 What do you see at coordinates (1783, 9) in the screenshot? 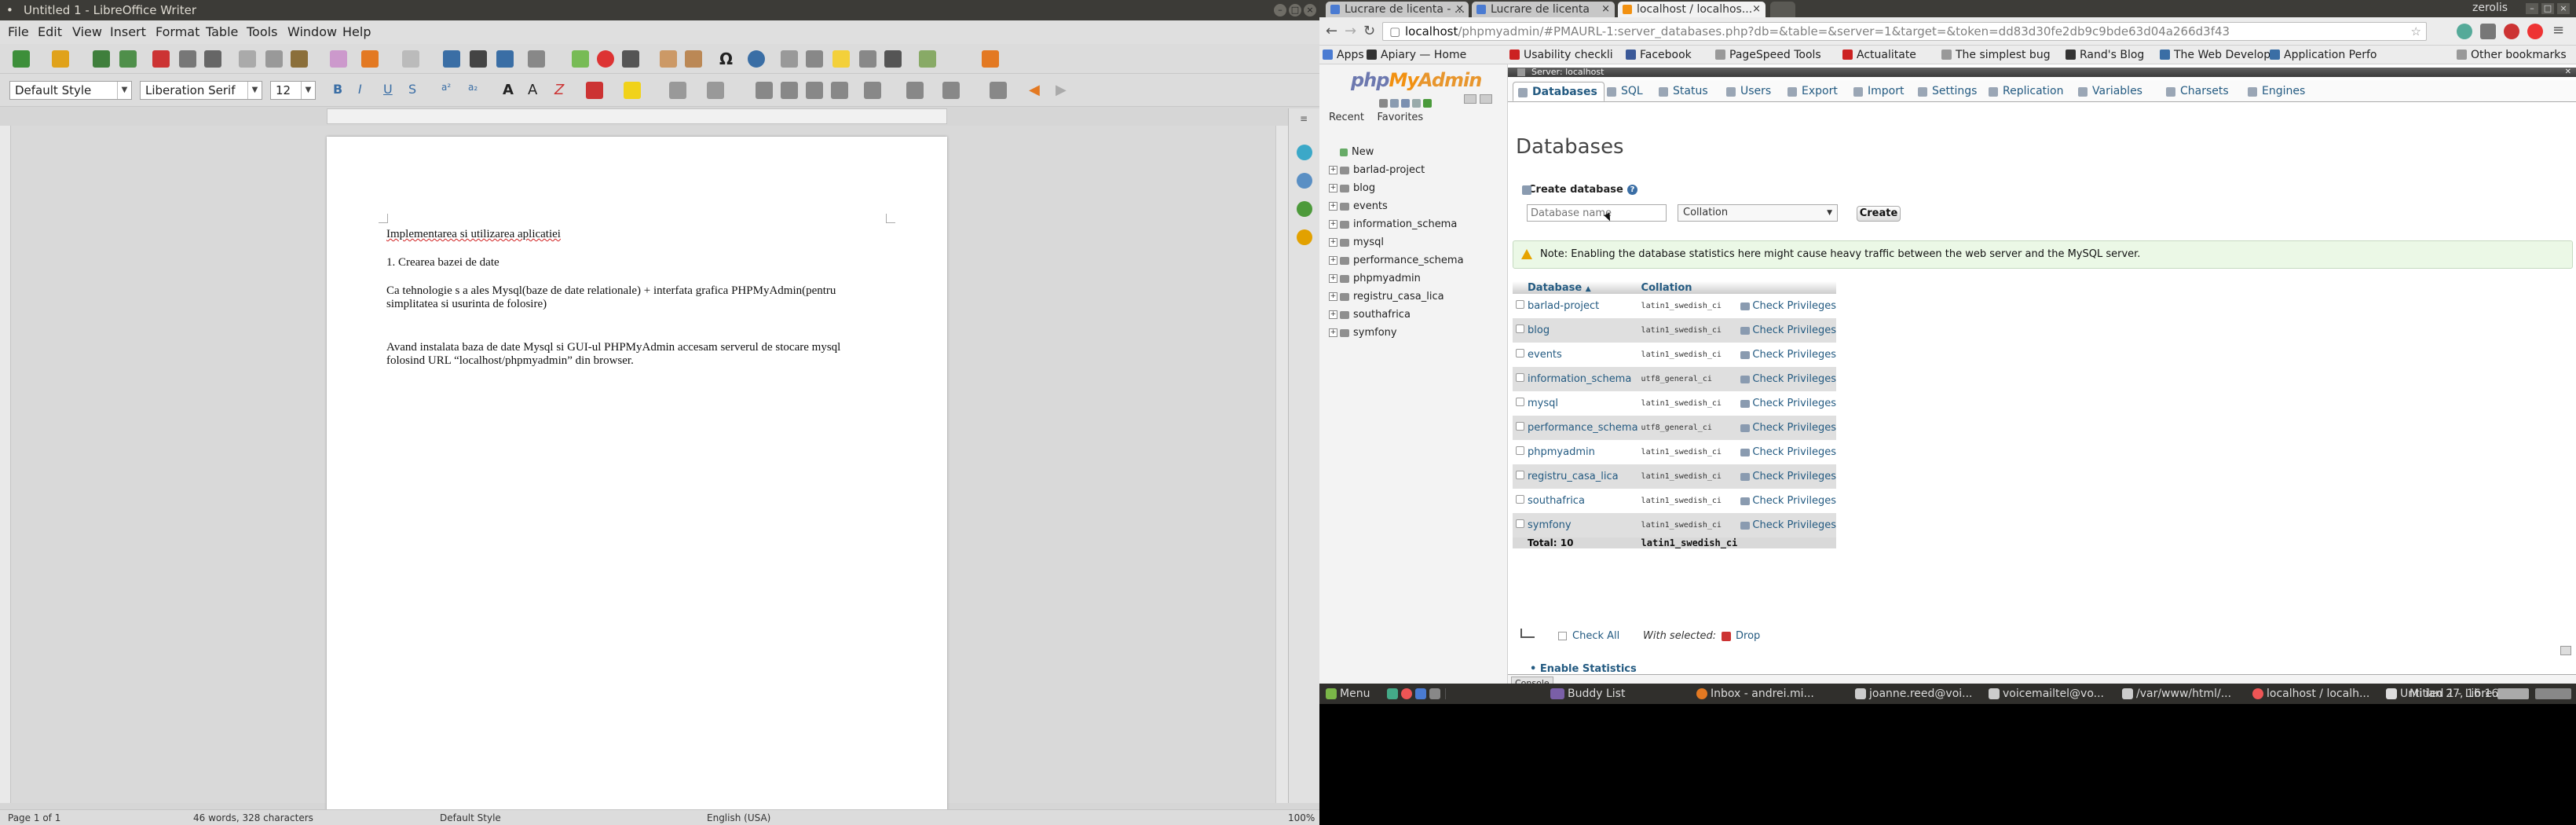
I see `new-tab-button` at bounding box center [1783, 9].